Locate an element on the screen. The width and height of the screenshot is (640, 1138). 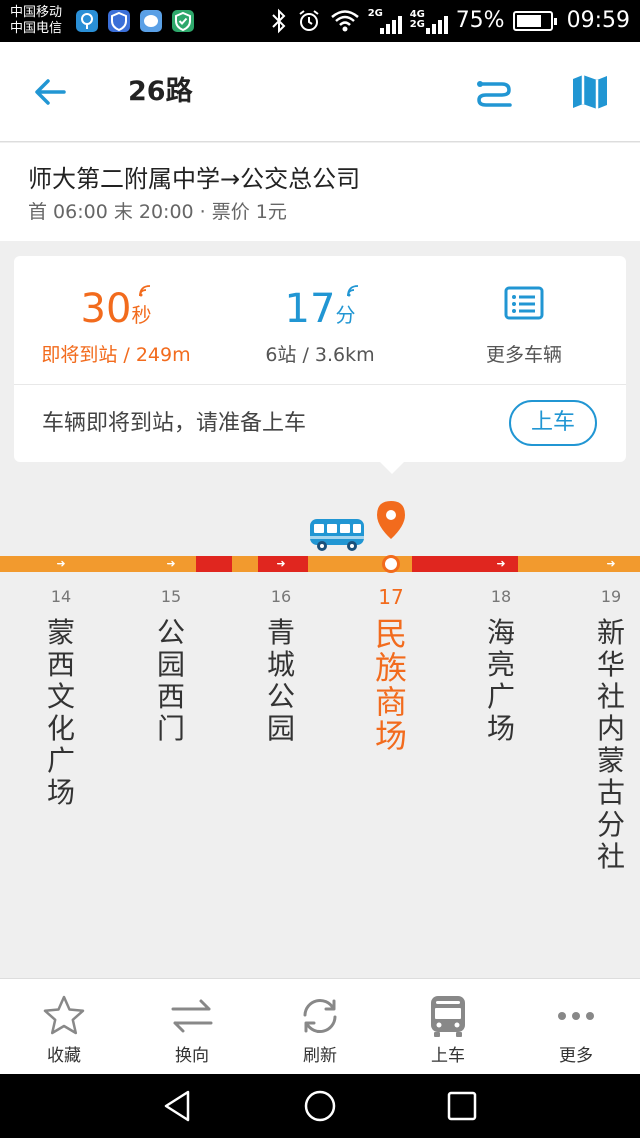
security-app-icon is located at coordinates (183, 21).